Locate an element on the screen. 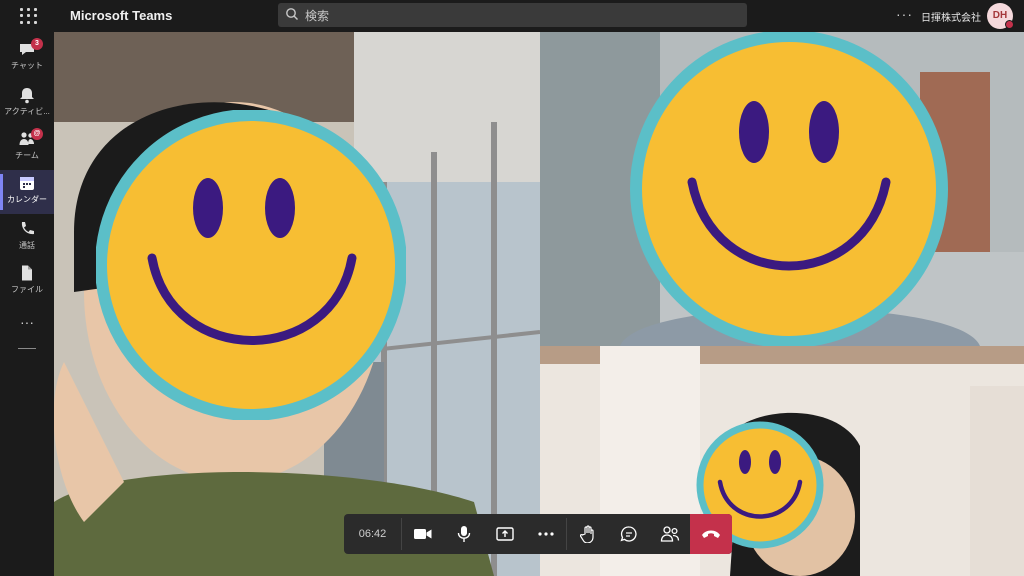  camera-button is located at coordinates (422, 534).